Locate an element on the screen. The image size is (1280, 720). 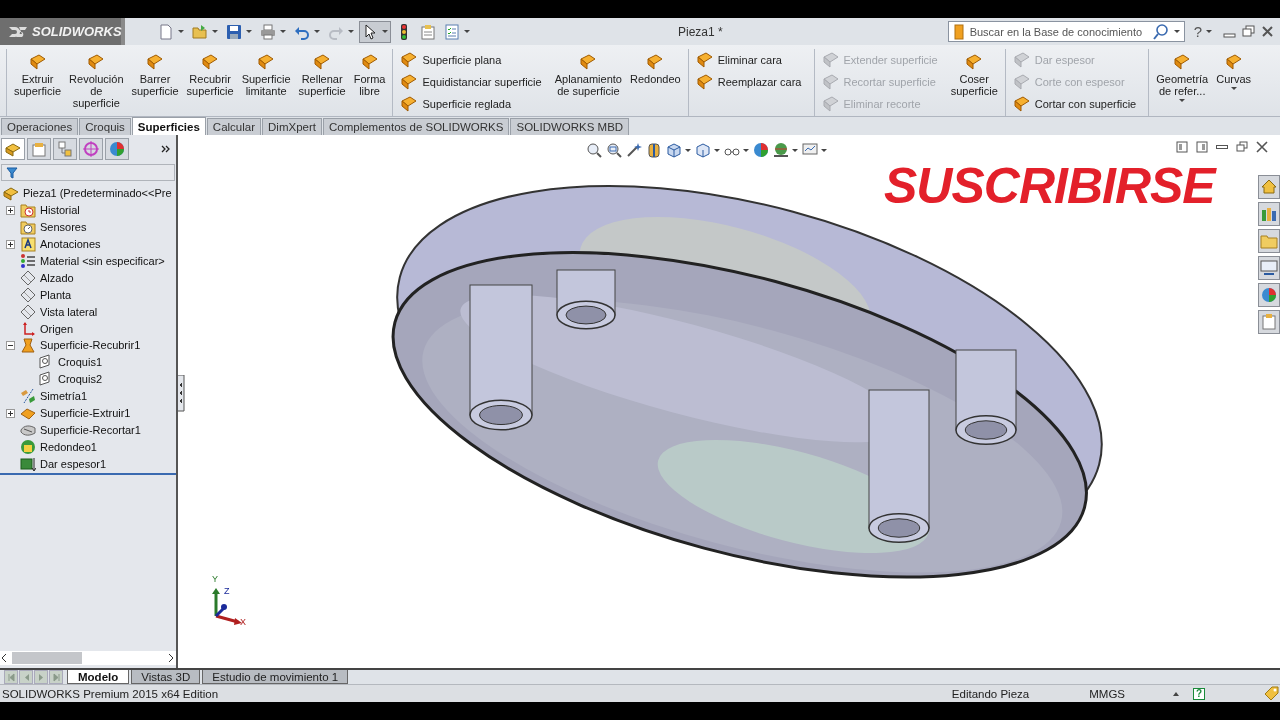
ribbon-button: Forma libre is located at coordinates (369, 82).